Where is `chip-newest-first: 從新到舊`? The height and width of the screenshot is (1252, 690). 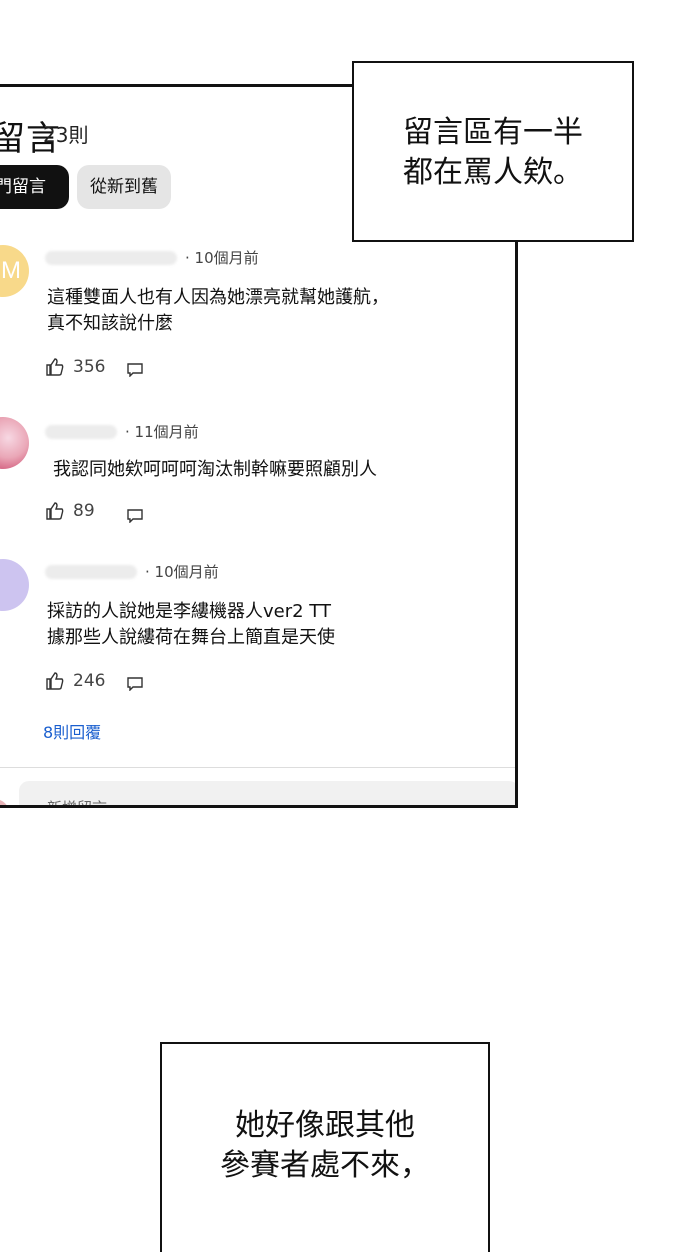
chip-newest-first: 從新到舊 is located at coordinates (124, 187).